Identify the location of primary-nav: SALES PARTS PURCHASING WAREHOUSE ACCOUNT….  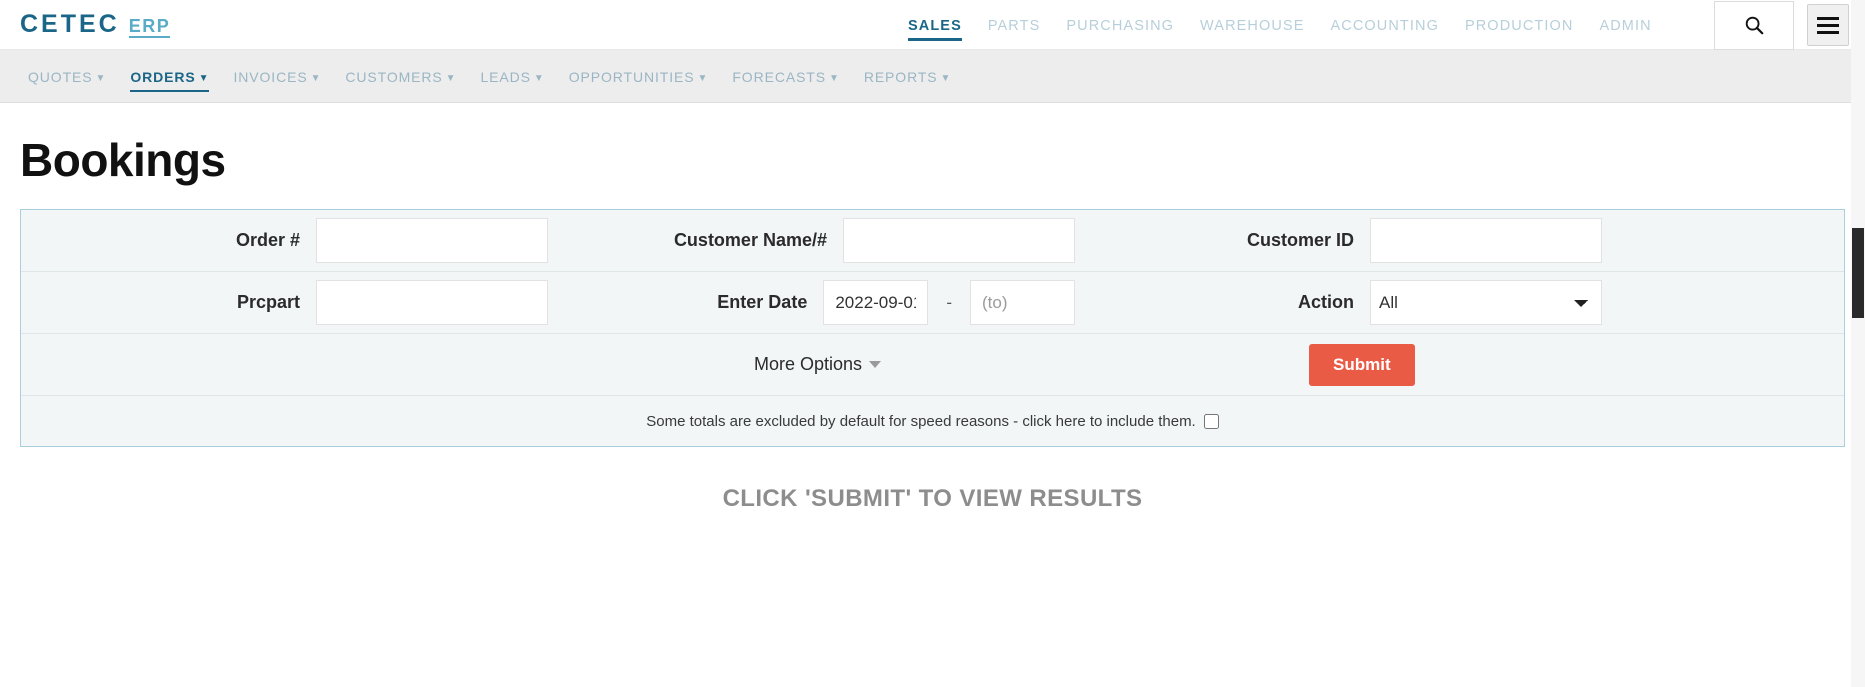
(1280, 25).